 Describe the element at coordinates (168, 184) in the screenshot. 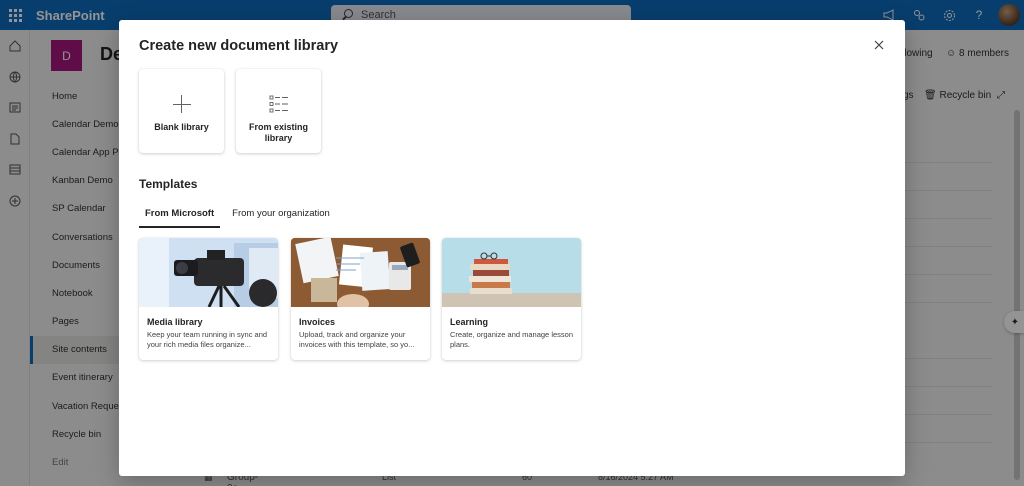

I see `templates-heading: Templates` at that location.